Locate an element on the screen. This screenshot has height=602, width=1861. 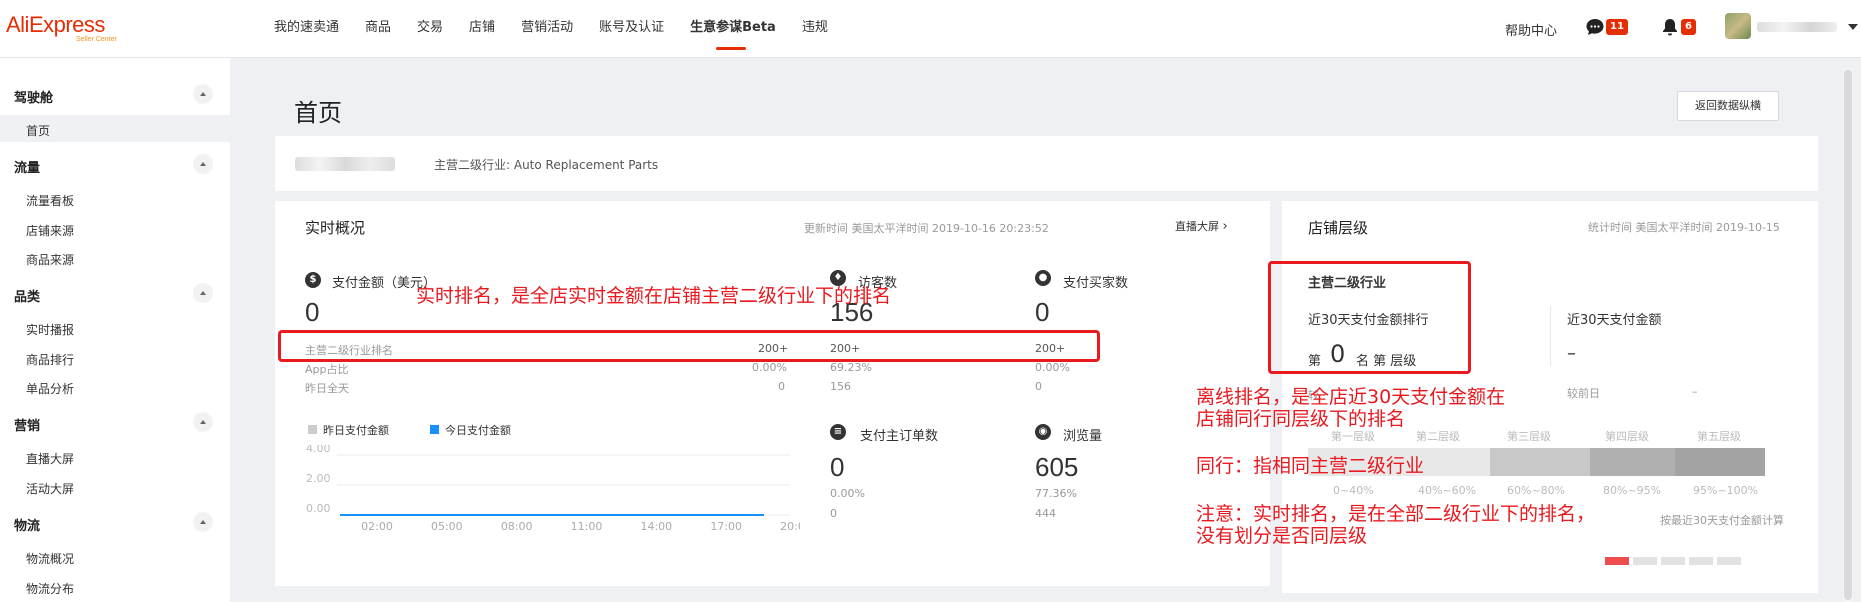
page-scrollbar is located at coordinates (1848, 335).